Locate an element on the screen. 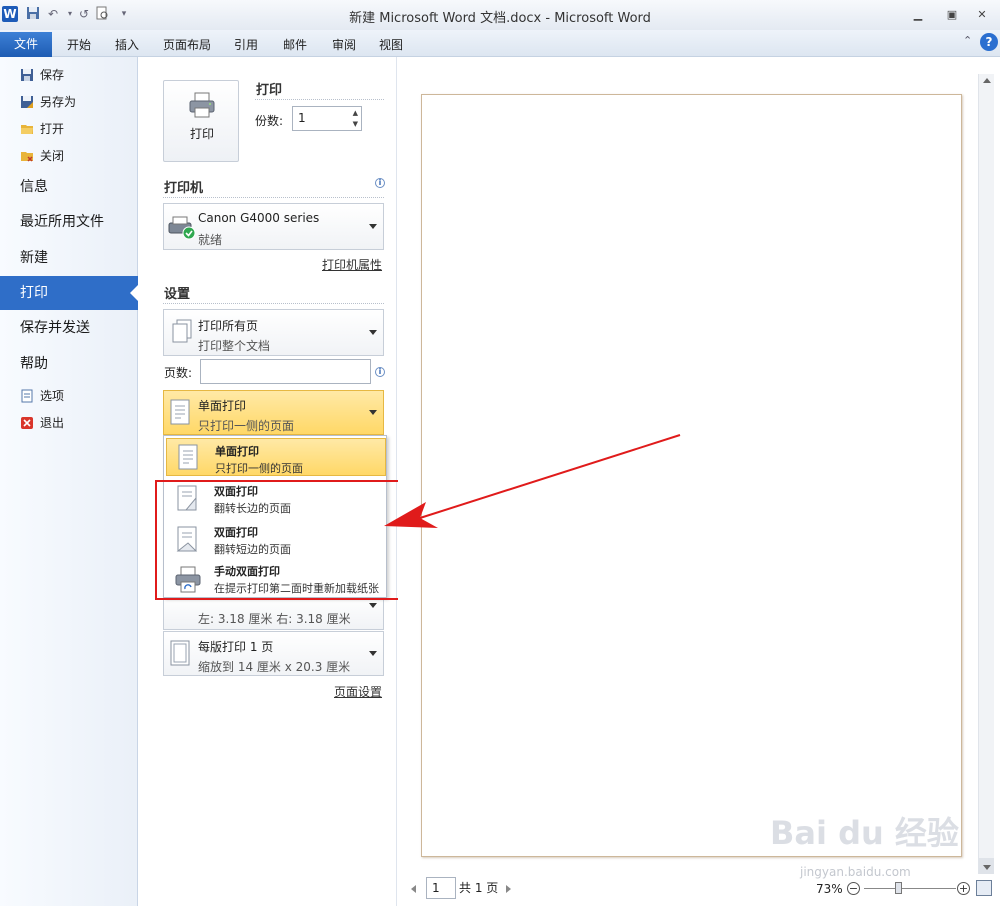  duplex-title: 单面打印 is located at coordinates (222, 406).